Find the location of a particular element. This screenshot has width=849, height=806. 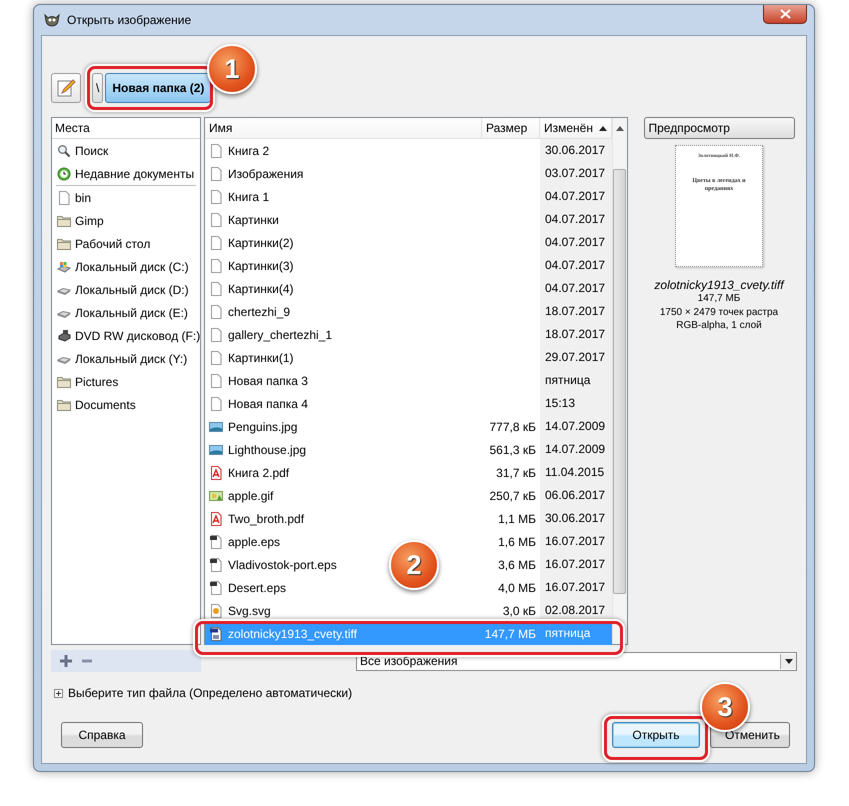

file-row: Новая папка 3 пятница is located at coordinates (408, 380).